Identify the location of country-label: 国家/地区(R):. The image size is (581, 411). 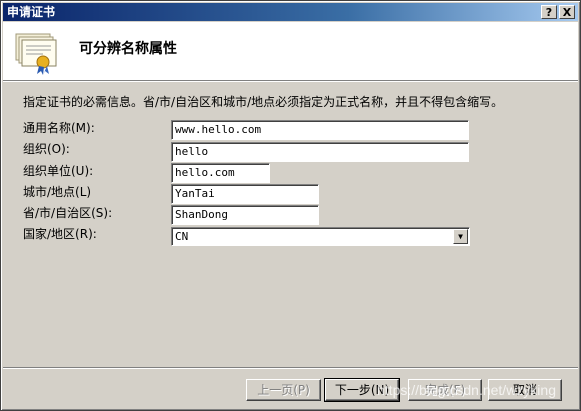
(60, 234).